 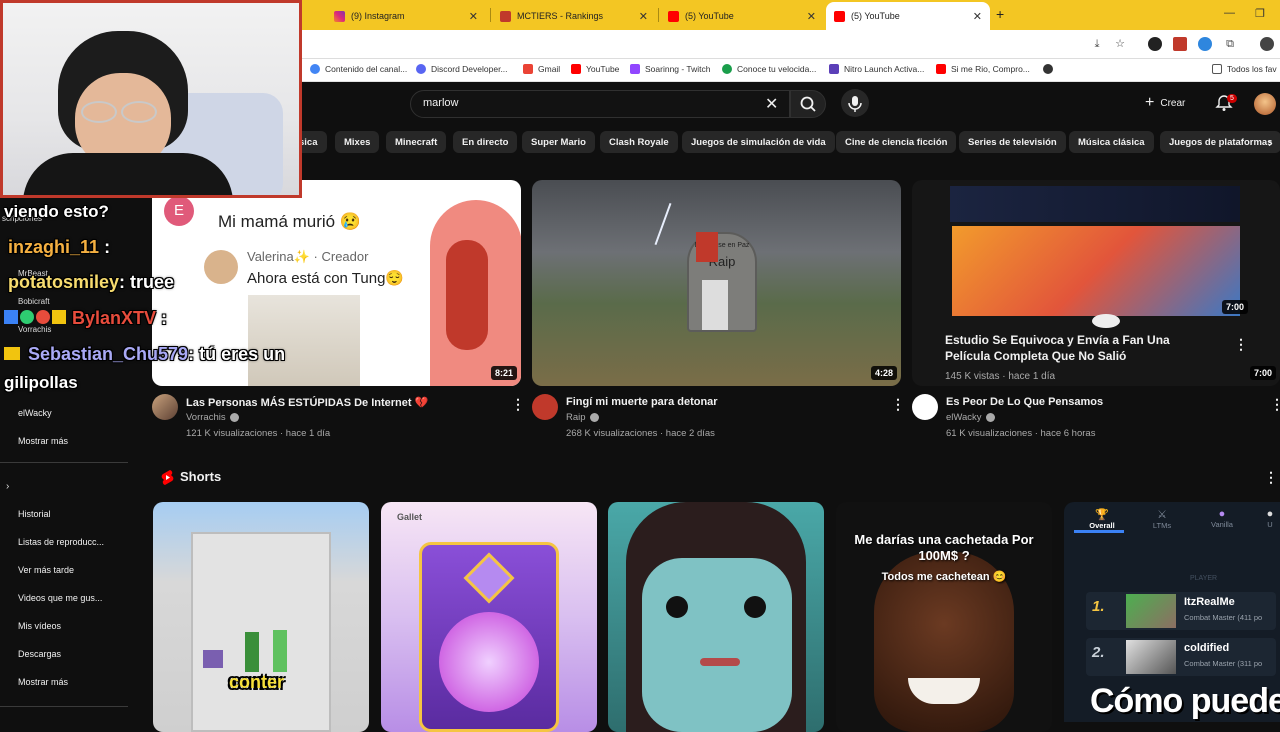 I want to click on bookmark-label: Soarinng - Twitch, so click(x=678, y=69).